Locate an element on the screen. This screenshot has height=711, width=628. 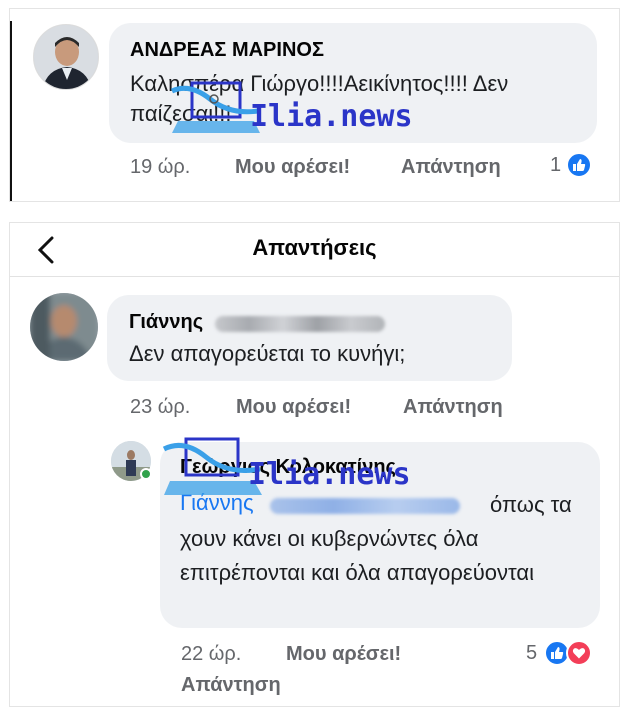
replies-header: Απαντήσεις is located at coordinates (314, 250).